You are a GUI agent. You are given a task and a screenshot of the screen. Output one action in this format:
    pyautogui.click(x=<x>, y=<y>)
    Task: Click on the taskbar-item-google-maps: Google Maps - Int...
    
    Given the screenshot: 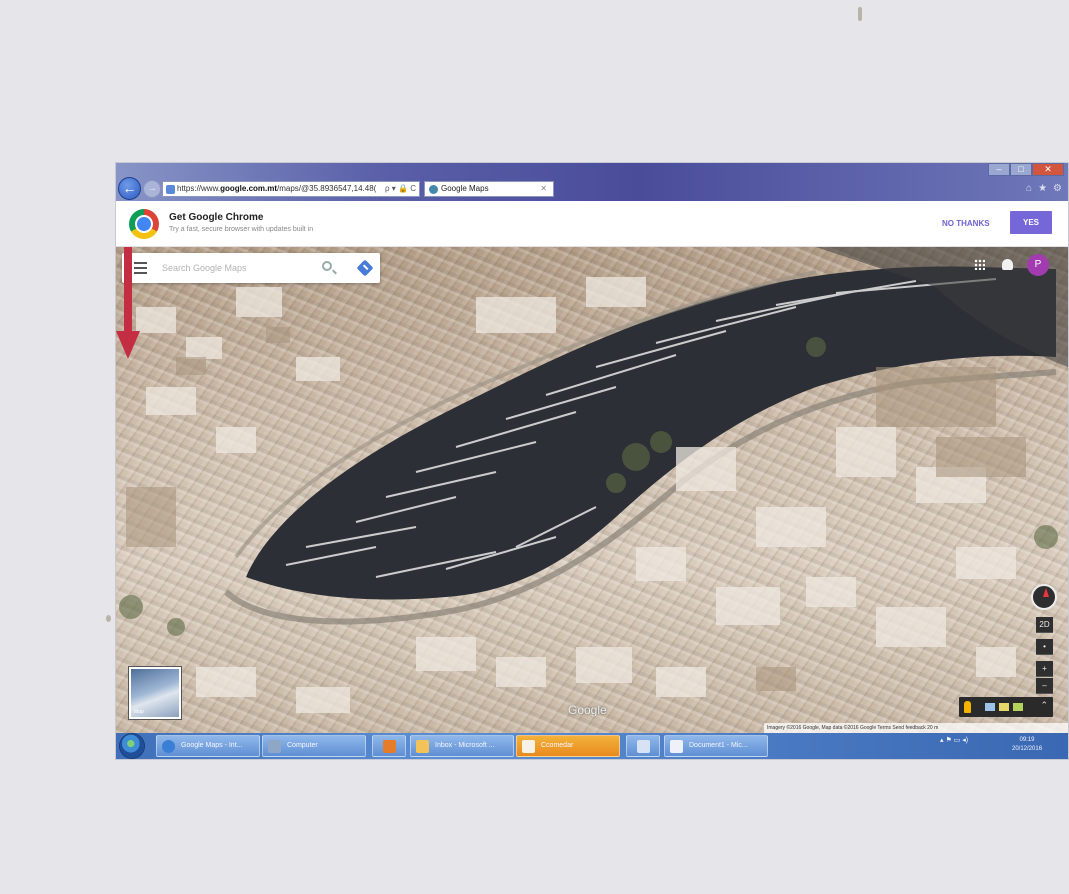 What is the action you would take?
    pyautogui.click(x=208, y=746)
    